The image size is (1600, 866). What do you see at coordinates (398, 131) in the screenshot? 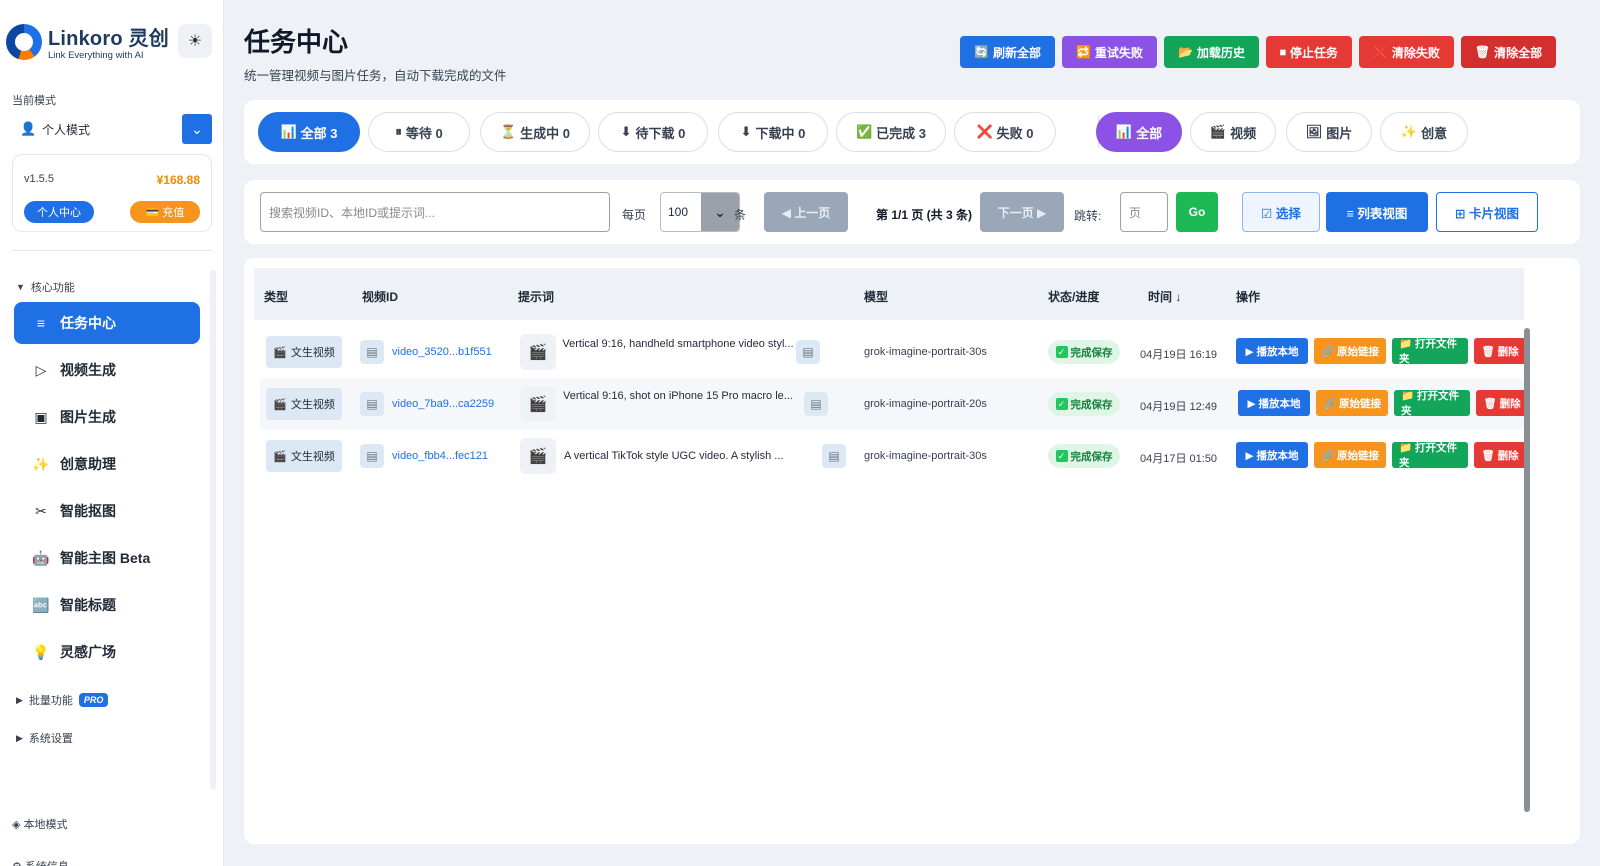
I see `pause-icon: ⏸` at bounding box center [398, 131].